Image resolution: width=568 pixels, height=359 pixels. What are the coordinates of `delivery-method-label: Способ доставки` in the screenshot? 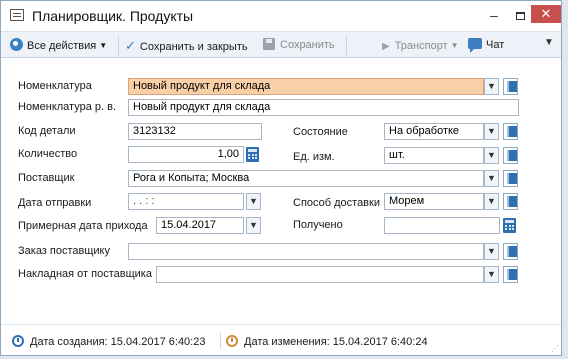 It's located at (336, 203).